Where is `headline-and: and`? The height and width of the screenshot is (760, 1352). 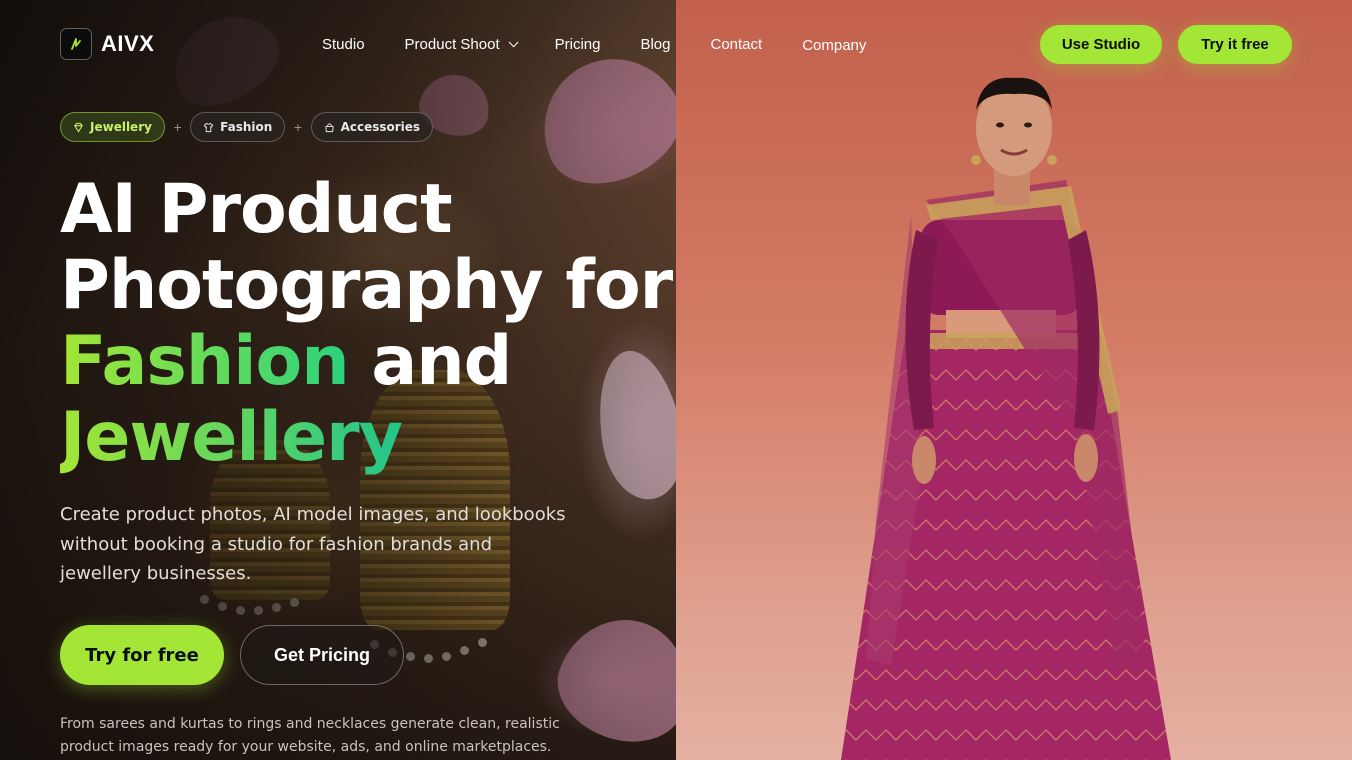
headline-and: and is located at coordinates (430, 361).